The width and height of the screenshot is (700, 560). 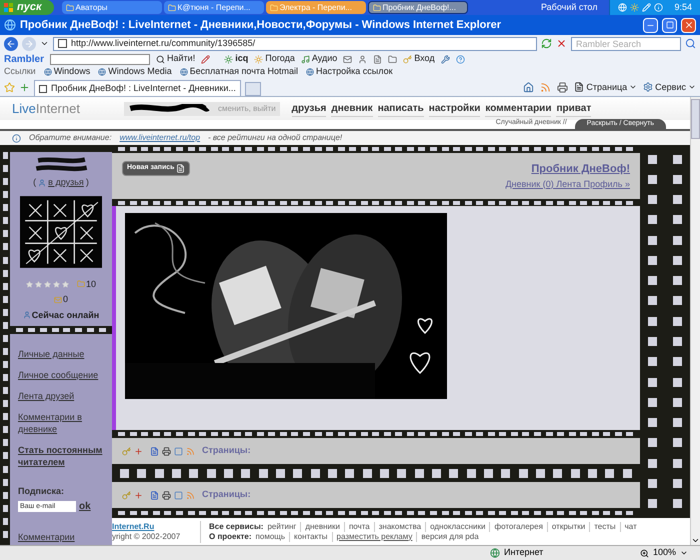 What do you see at coordinates (628, 527) in the screenshot?
I see `service-link: чат` at bounding box center [628, 527].